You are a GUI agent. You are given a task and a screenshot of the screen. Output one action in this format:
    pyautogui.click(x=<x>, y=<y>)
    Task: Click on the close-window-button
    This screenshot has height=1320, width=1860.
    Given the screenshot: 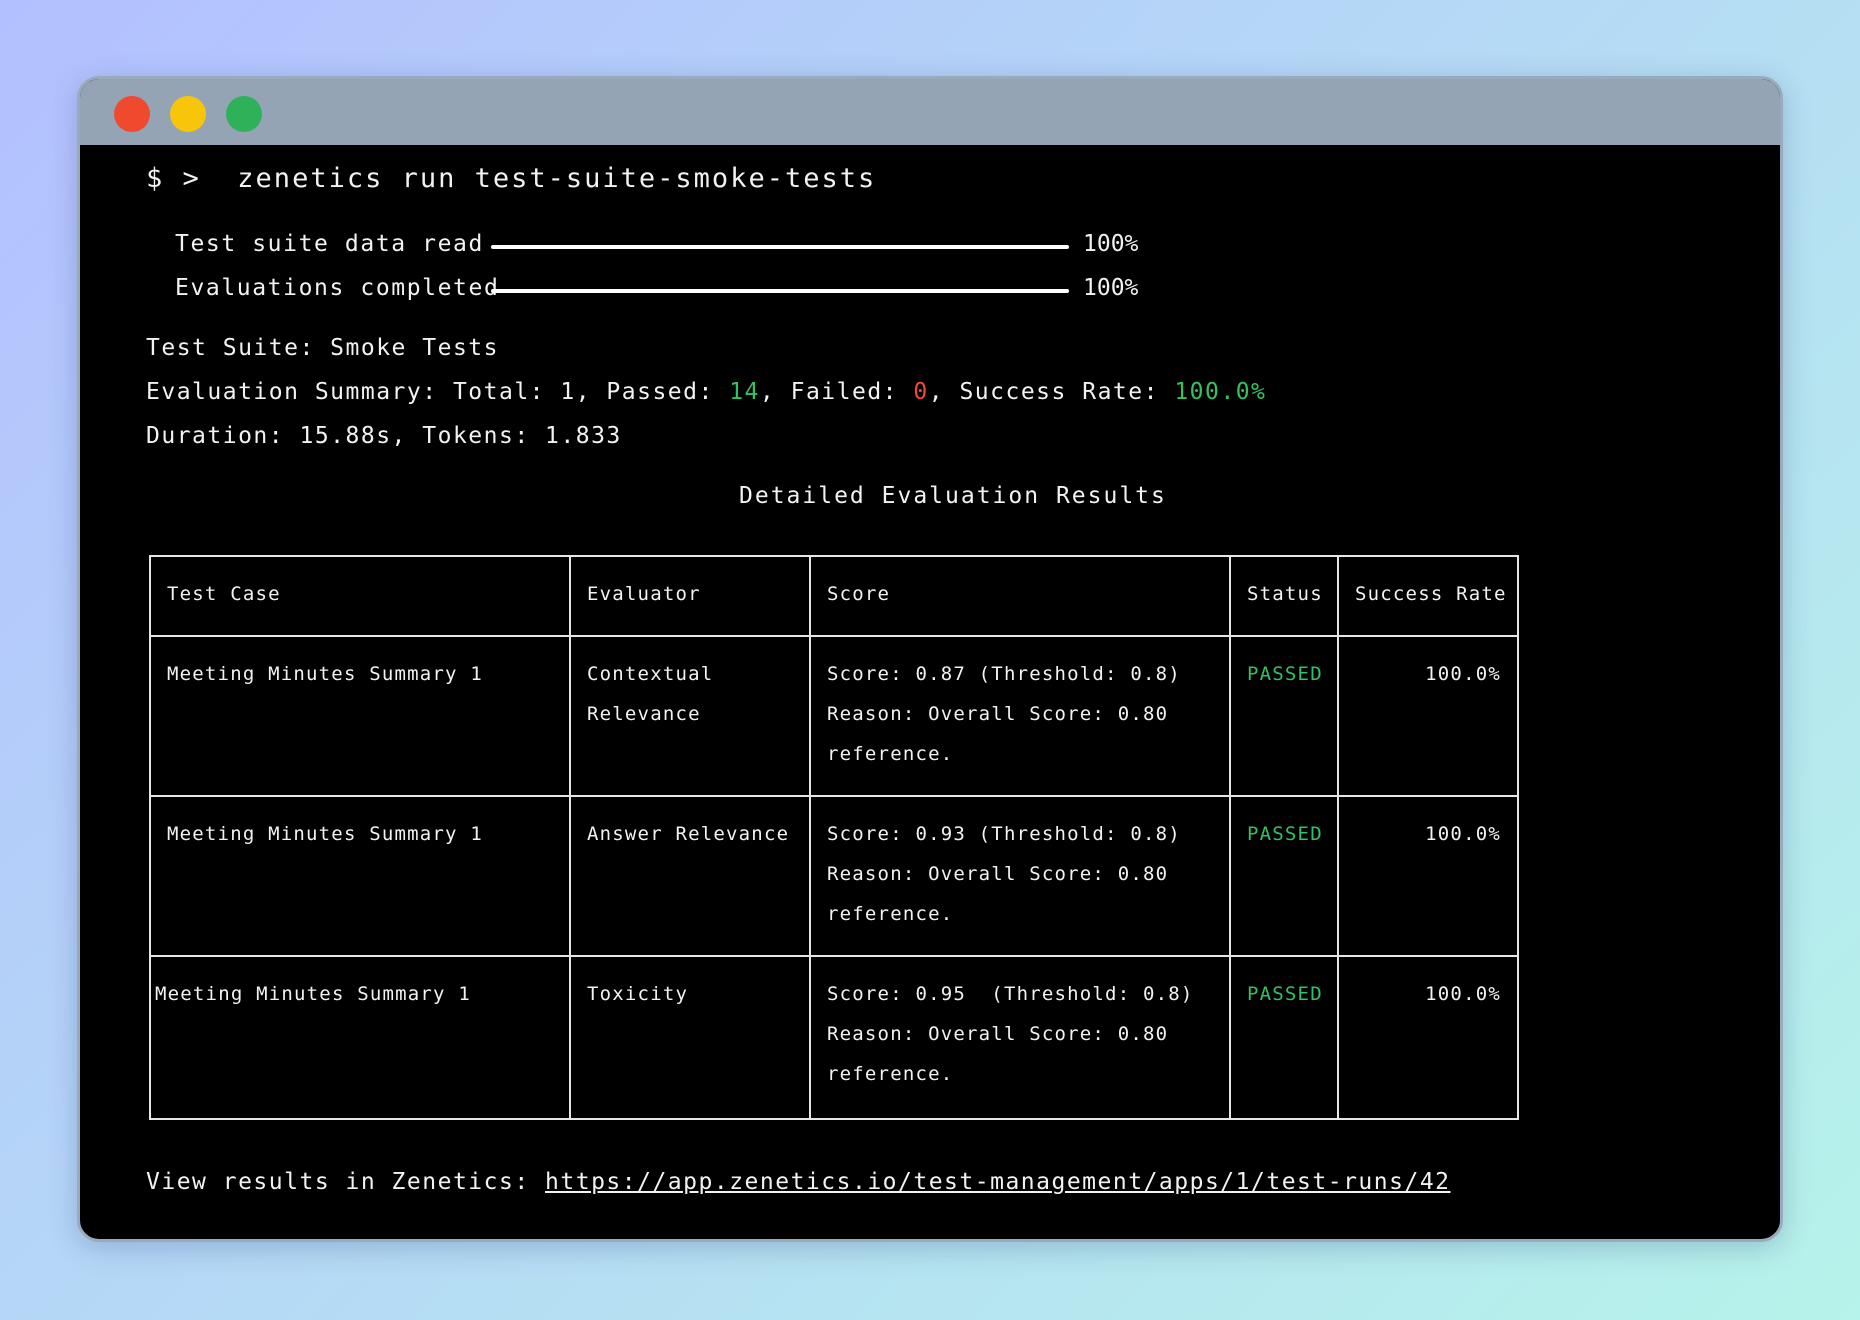 What is the action you would take?
    pyautogui.click(x=132, y=114)
    